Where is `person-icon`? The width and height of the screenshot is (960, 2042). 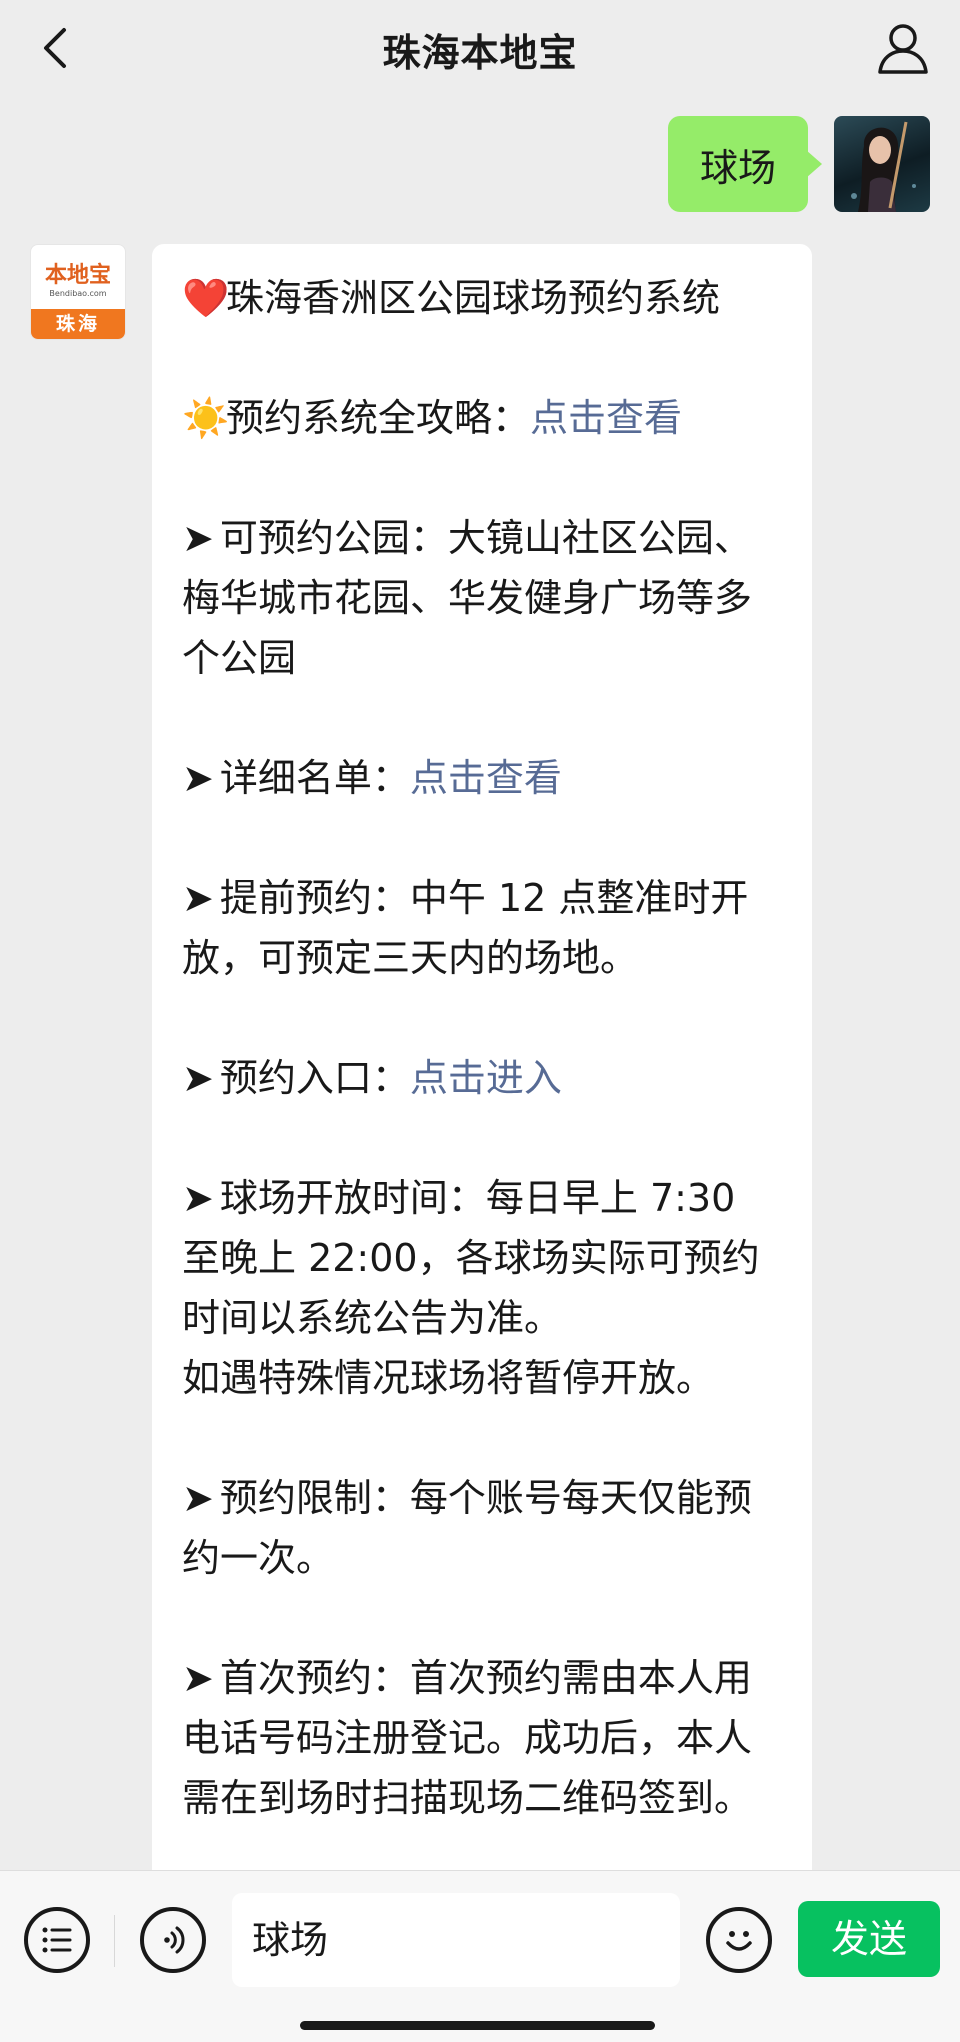
person-icon is located at coordinates (903, 49).